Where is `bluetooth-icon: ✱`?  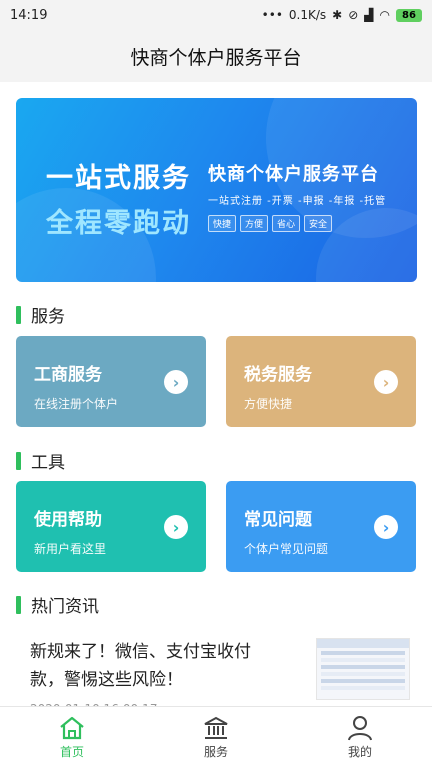
bluetooth-icon: ✱ is located at coordinates (337, 15).